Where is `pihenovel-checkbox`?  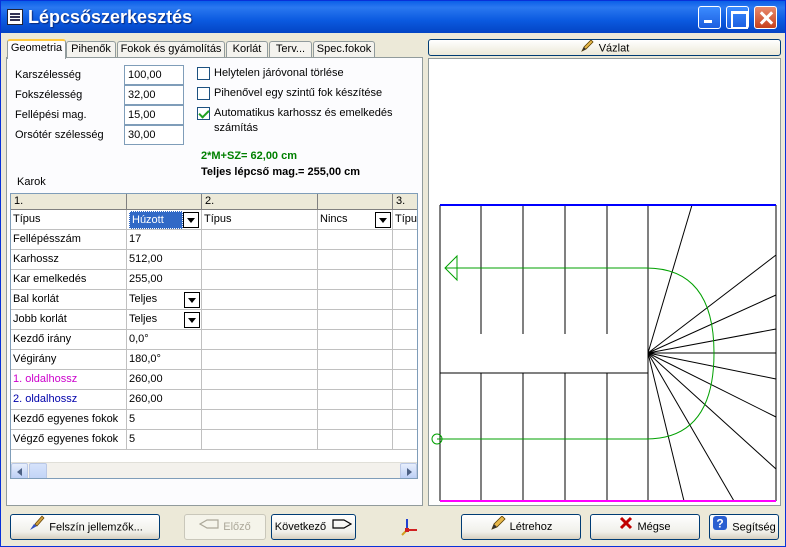 pihenovel-checkbox is located at coordinates (203, 93).